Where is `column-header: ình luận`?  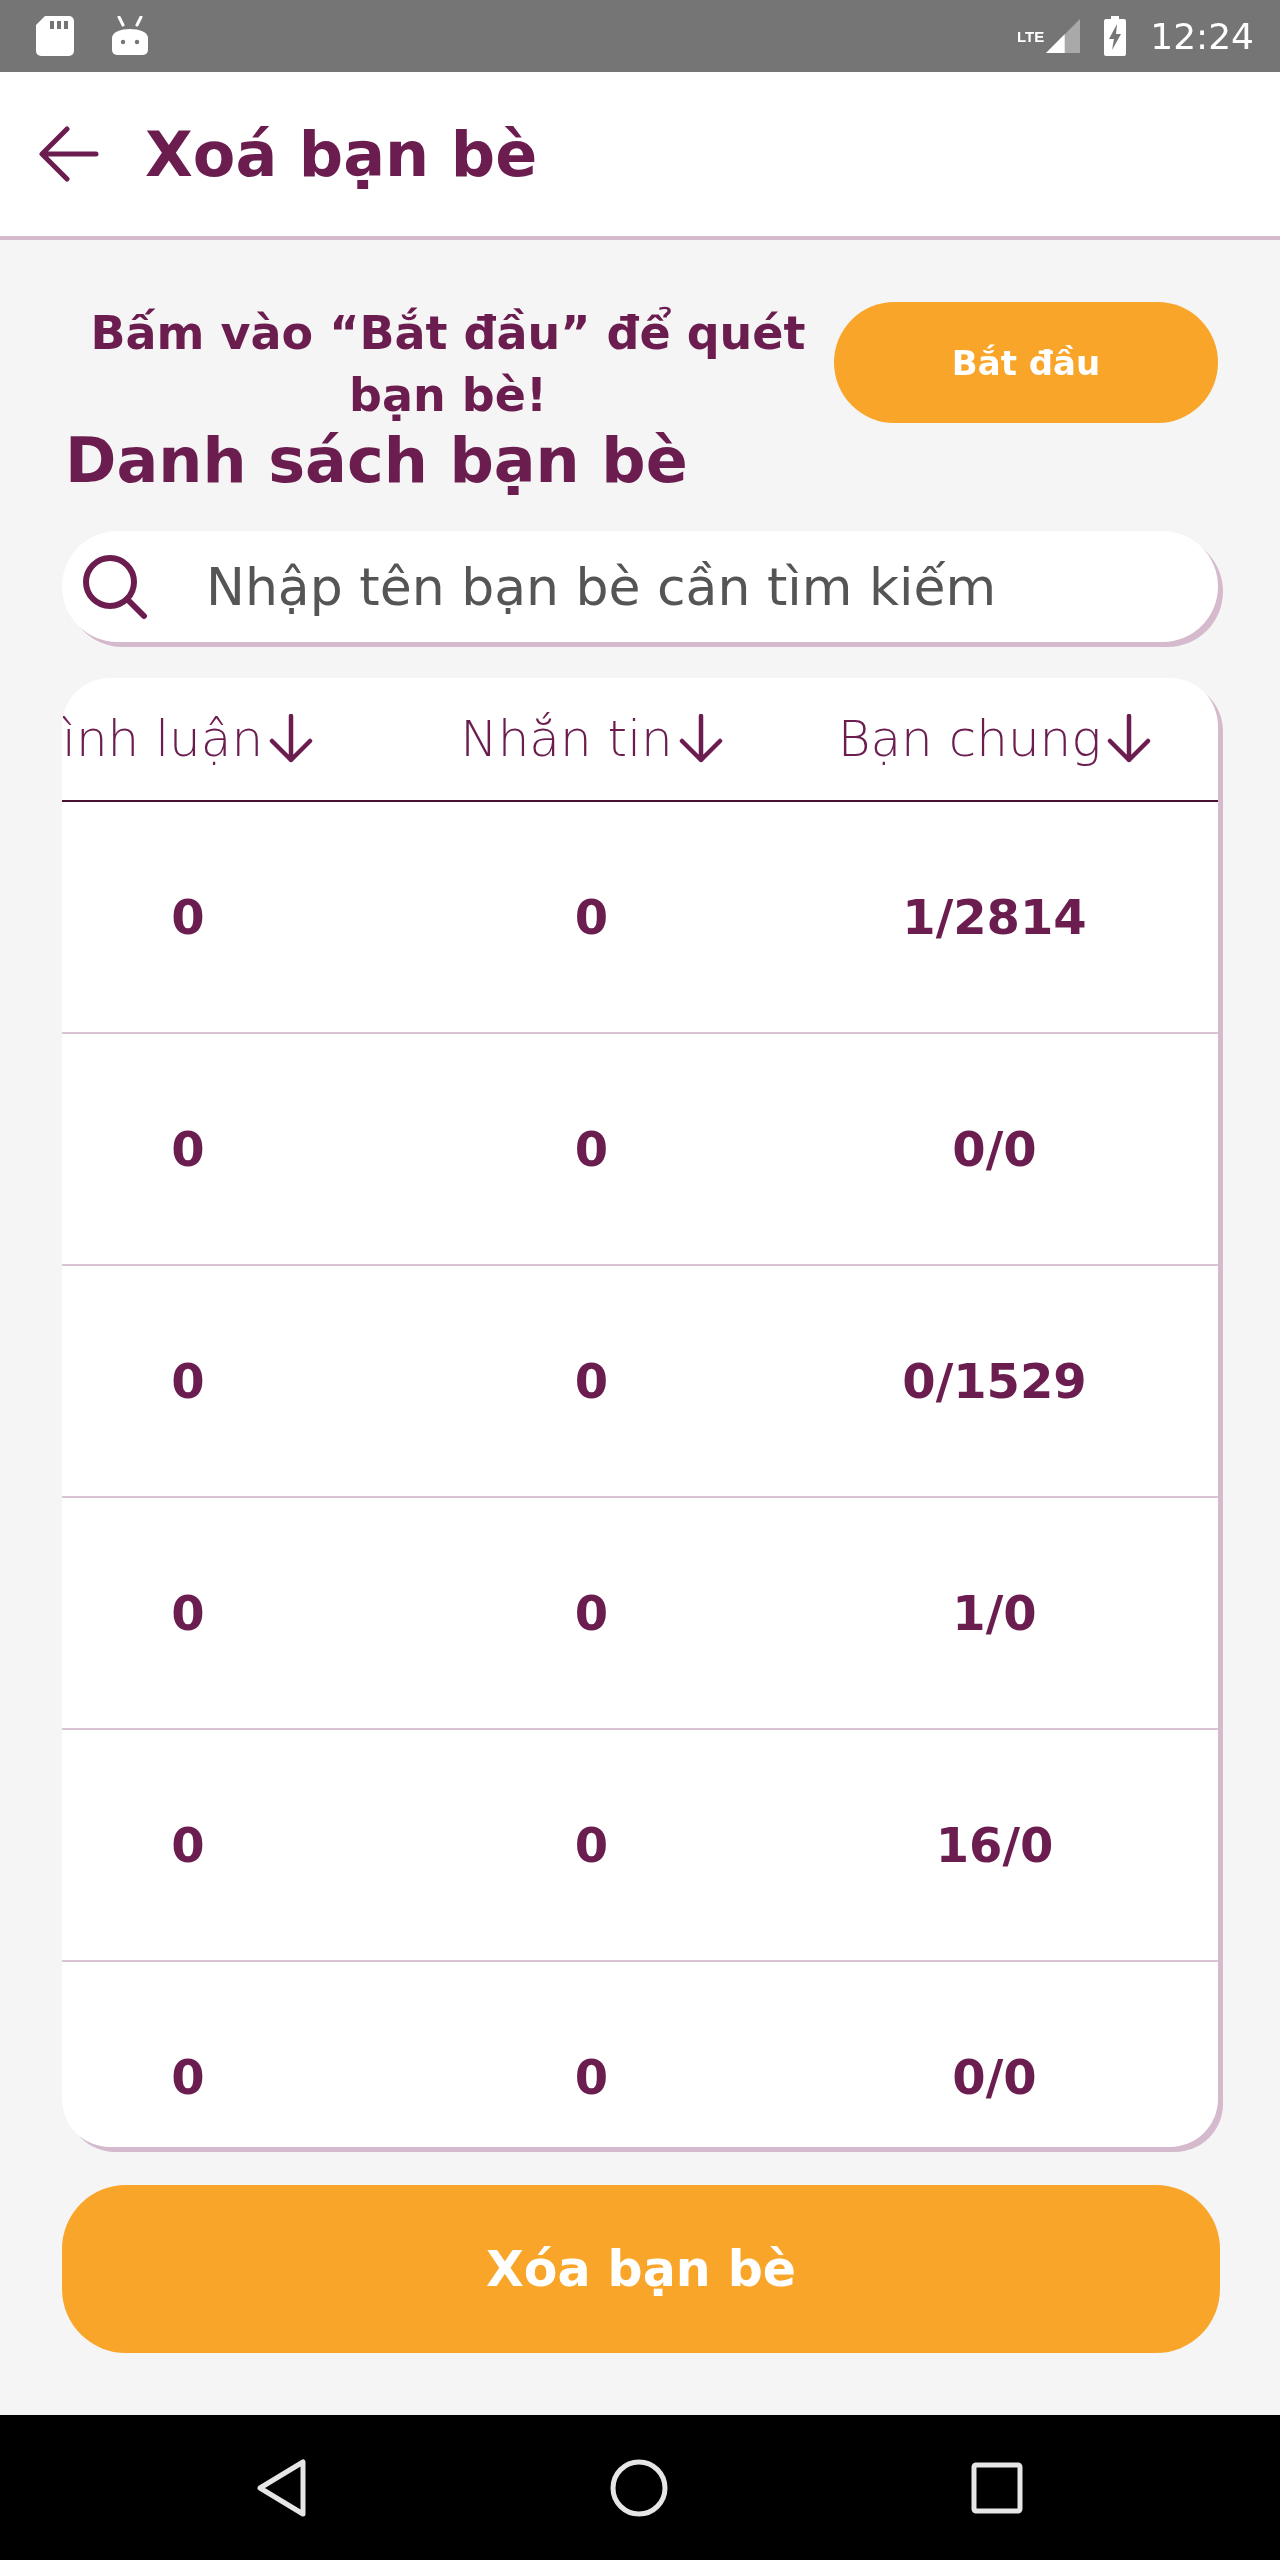
column-header: ình luận is located at coordinates (226, 739).